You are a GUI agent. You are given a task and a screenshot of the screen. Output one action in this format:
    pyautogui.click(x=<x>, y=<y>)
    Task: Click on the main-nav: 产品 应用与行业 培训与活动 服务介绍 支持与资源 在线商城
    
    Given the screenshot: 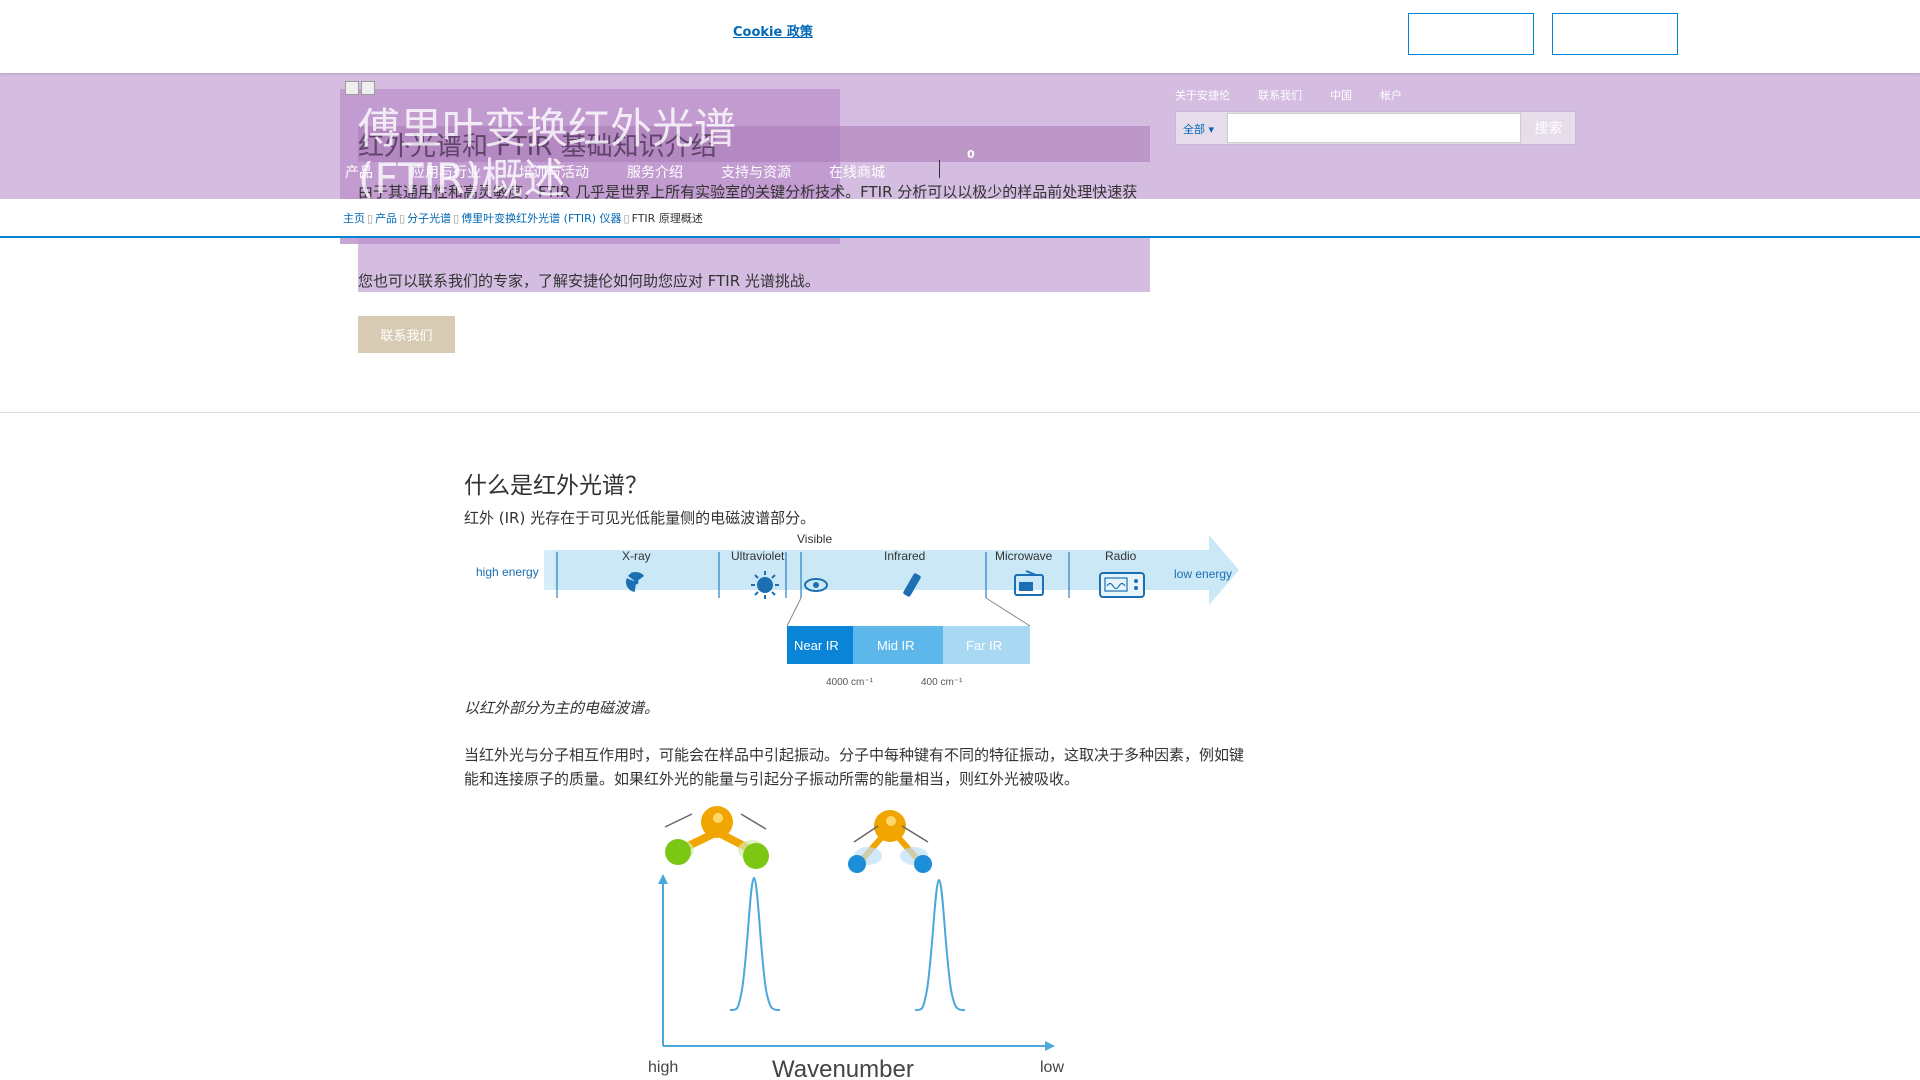 What is the action you would take?
    pyautogui.click(x=634, y=172)
    